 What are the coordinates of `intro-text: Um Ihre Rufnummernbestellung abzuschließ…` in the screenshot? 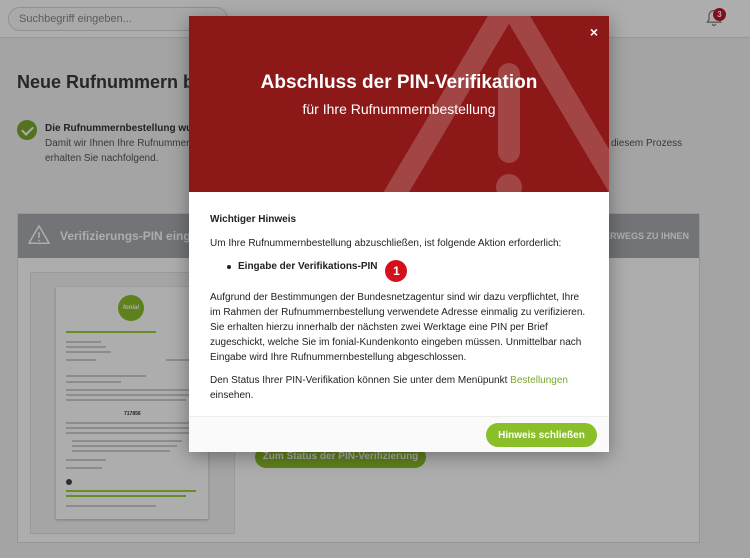 It's located at (386, 243).